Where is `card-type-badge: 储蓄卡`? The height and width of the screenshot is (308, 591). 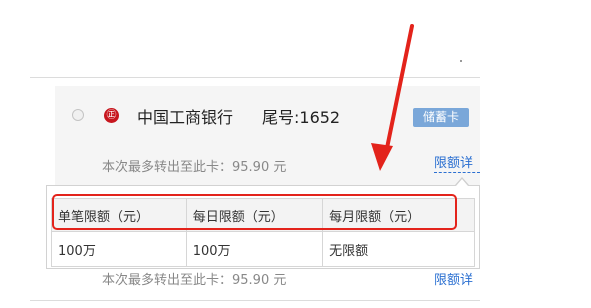
card-type-badge: 储蓄卡 is located at coordinates (441, 117).